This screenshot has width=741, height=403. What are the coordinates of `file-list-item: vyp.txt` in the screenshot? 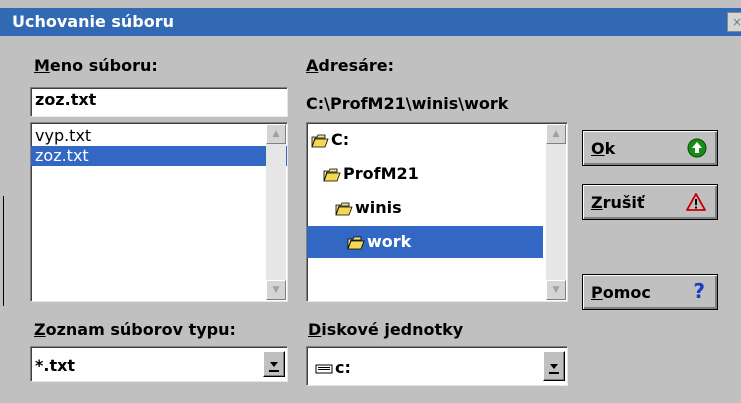 It's located at (159, 136).